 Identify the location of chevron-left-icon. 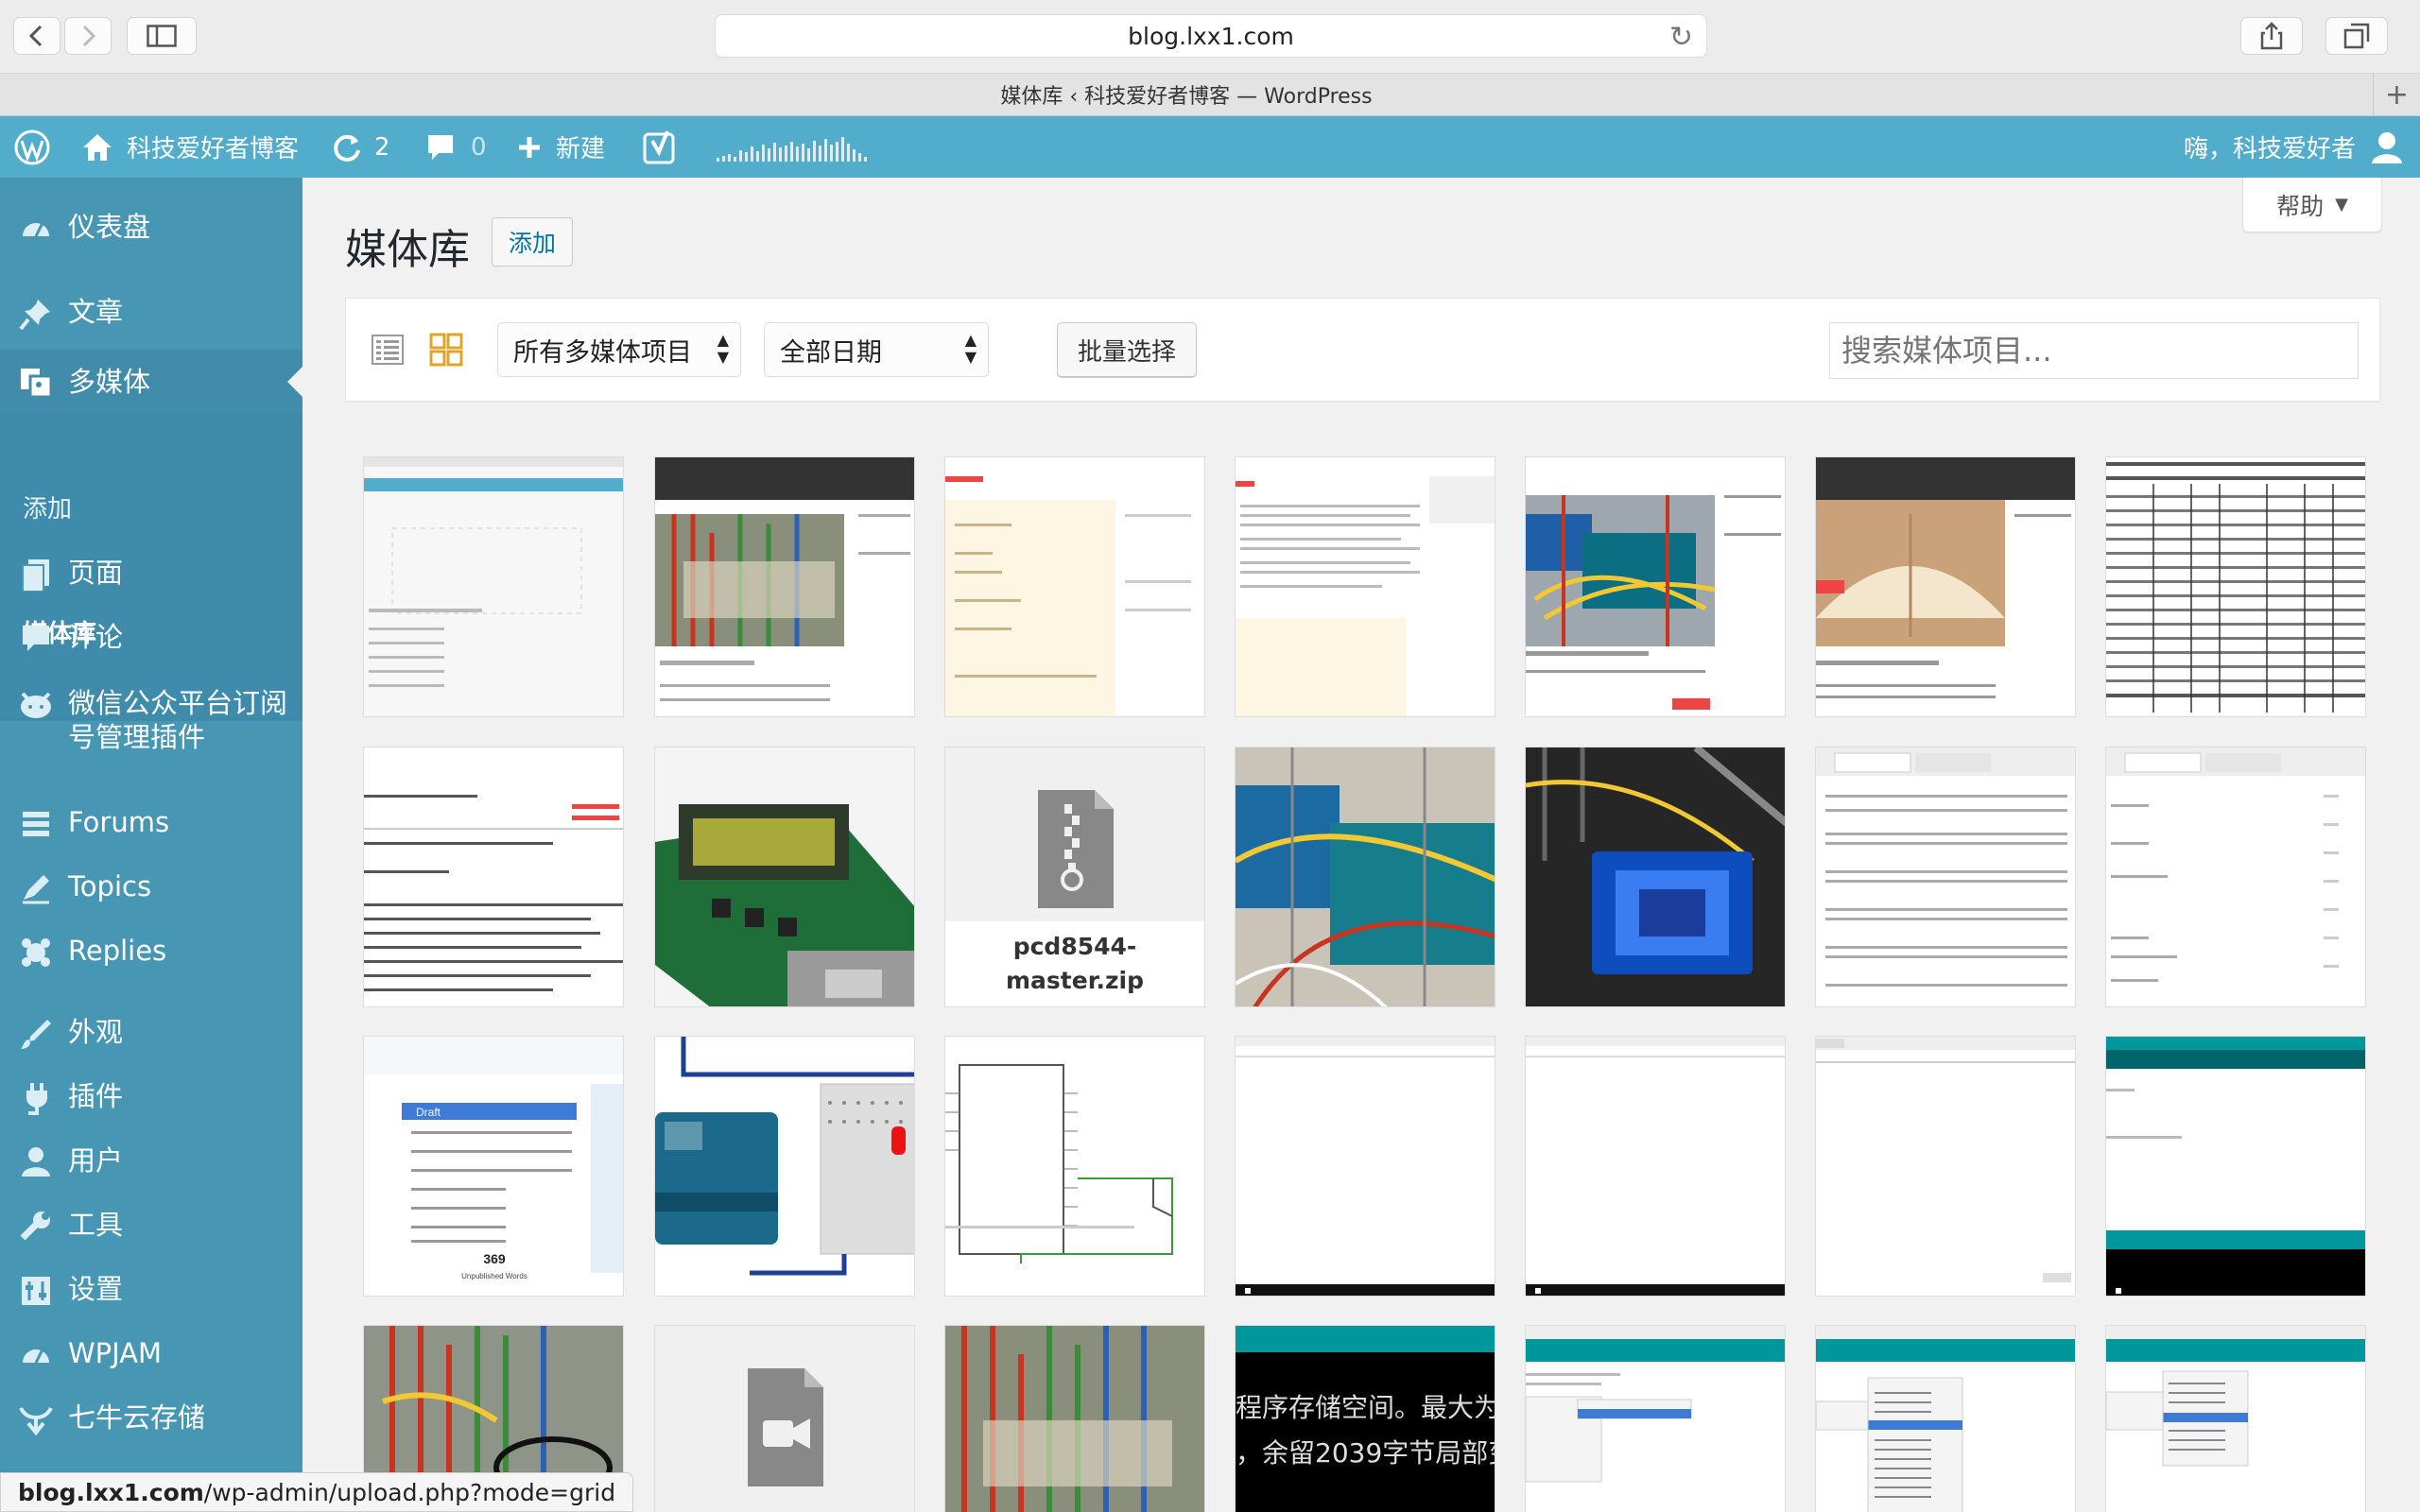
(35, 36).